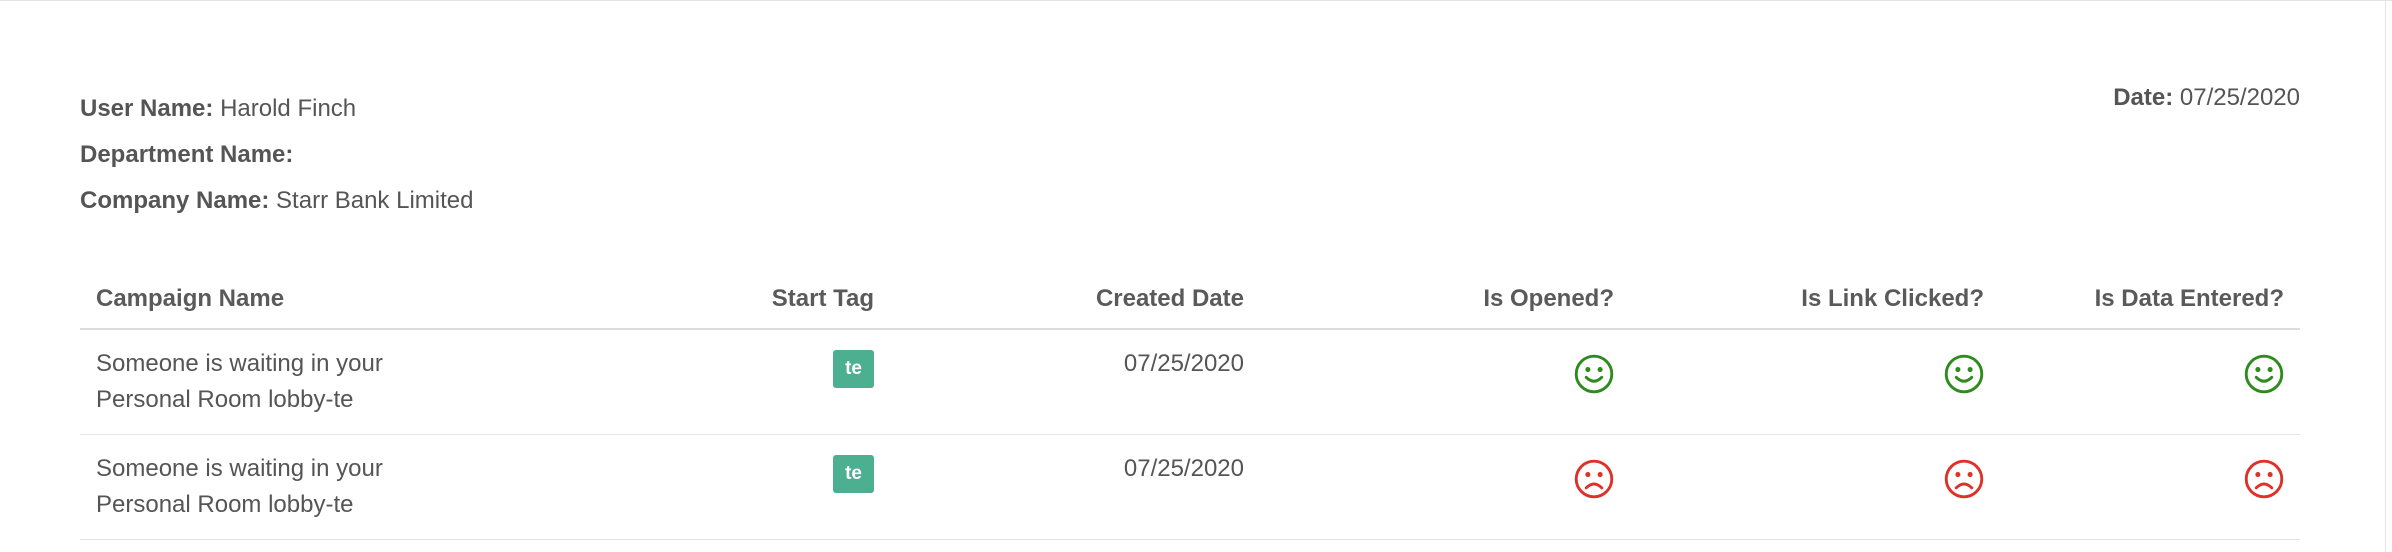  What do you see at coordinates (1445, 300) in the screenshot?
I see `column-header-is-opened: Is Opened?` at bounding box center [1445, 300].